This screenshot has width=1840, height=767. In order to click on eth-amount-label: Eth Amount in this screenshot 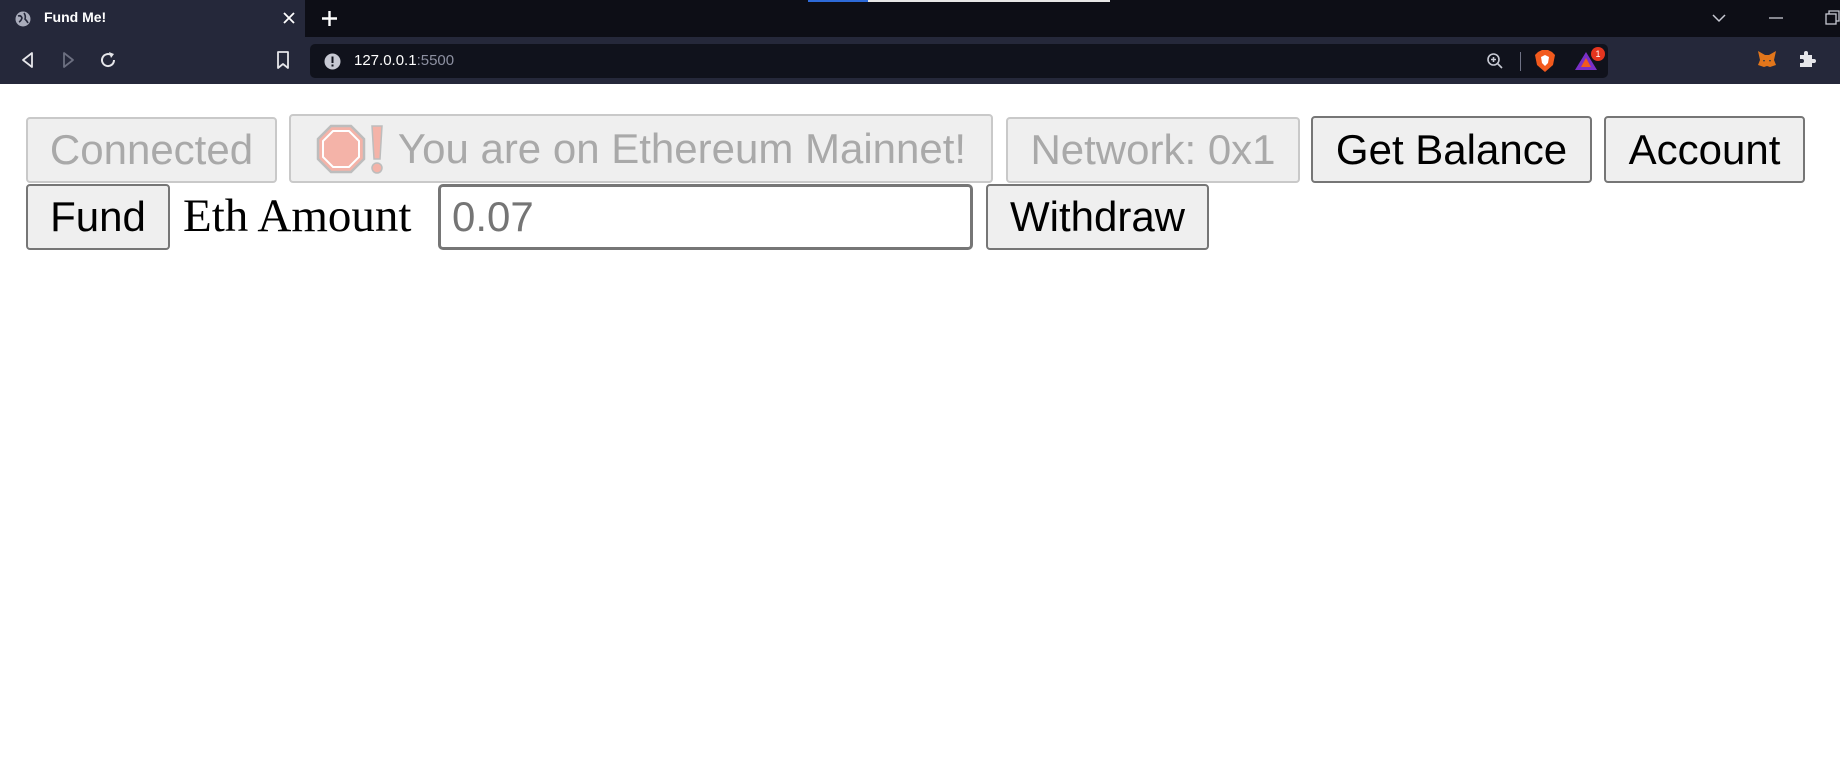, I will do `click(297, 216)`.